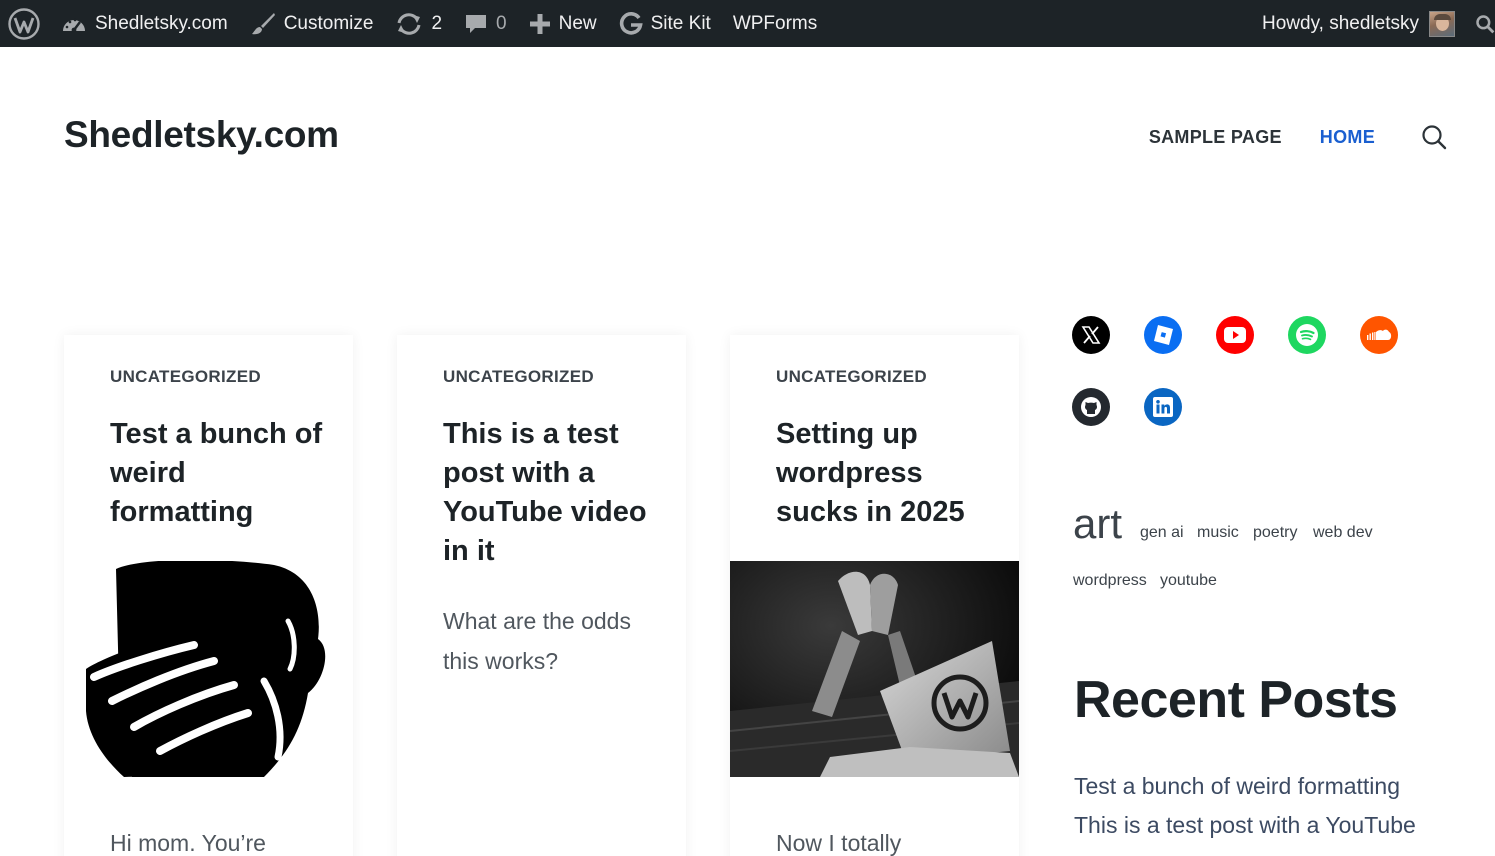 The width and height of the screenshot is (1495, 856). I want to click on wpforms-label: WPForms, so click(775, 23).